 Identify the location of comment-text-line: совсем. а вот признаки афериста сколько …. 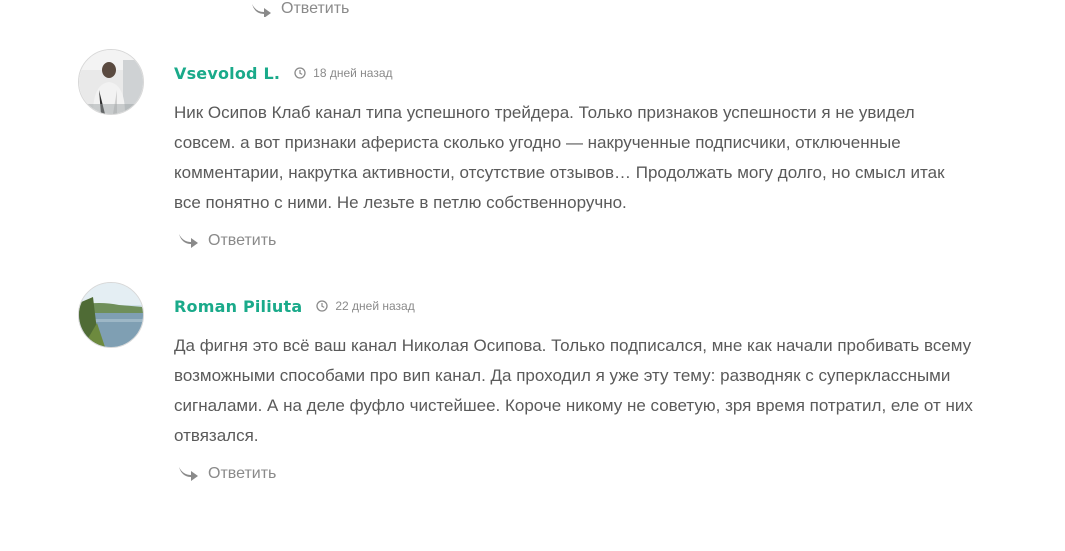
(537, 142).